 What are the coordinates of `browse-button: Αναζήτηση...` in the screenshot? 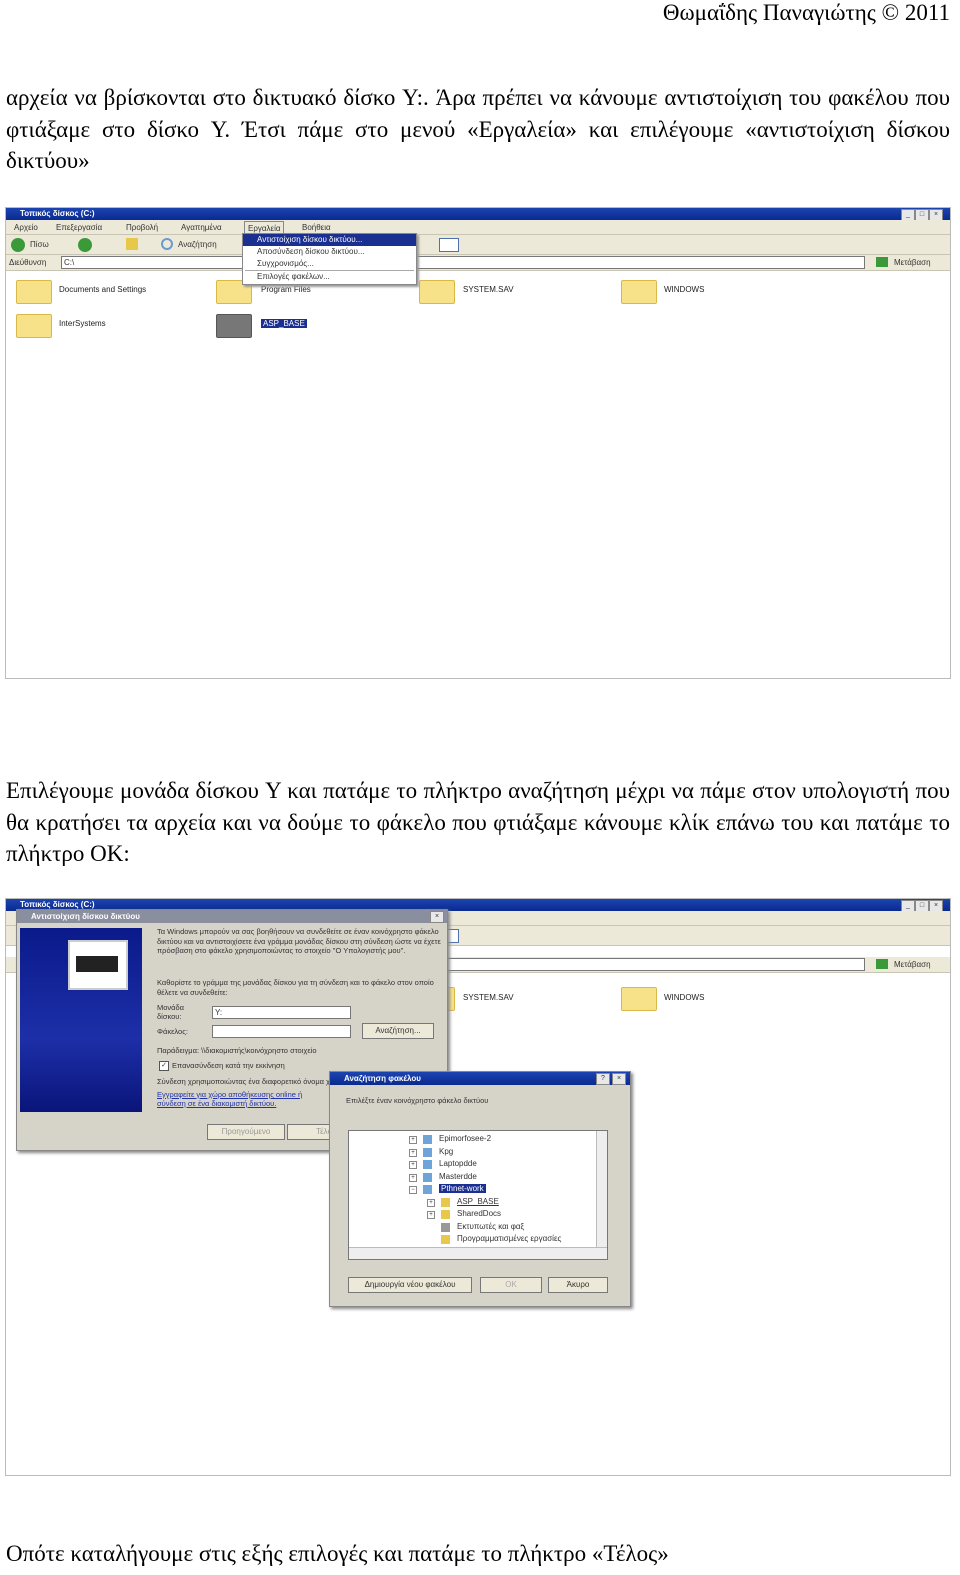 It's located at (398, 1031).